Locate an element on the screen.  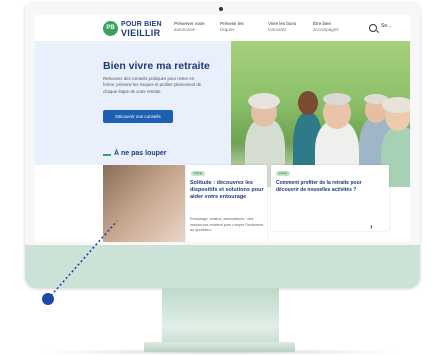
dotted-pointer is located at coordinates (82, 260).